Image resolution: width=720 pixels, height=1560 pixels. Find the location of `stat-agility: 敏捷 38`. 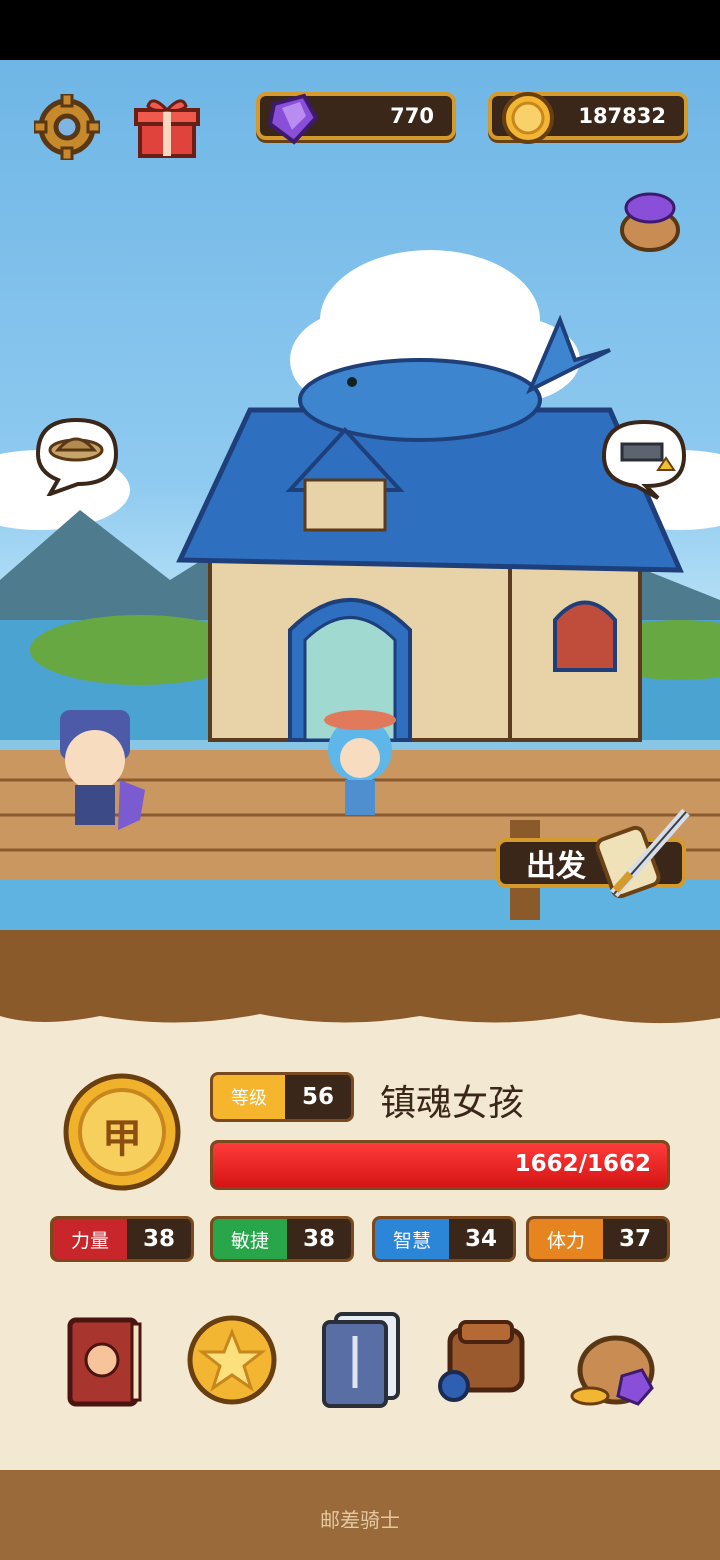

stat-agility: 敏捷 38 is located at coordinates (282, 1239).